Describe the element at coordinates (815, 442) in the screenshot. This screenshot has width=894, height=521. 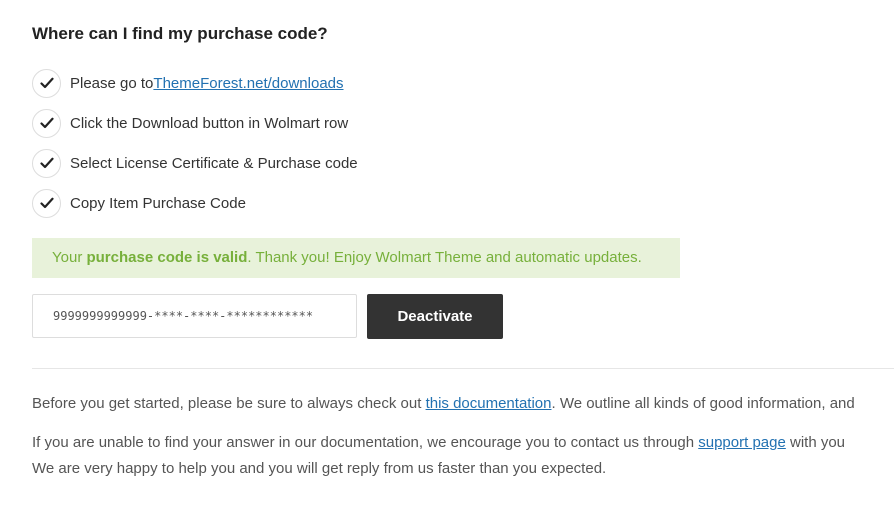
I see `info-text: with you` at that location.